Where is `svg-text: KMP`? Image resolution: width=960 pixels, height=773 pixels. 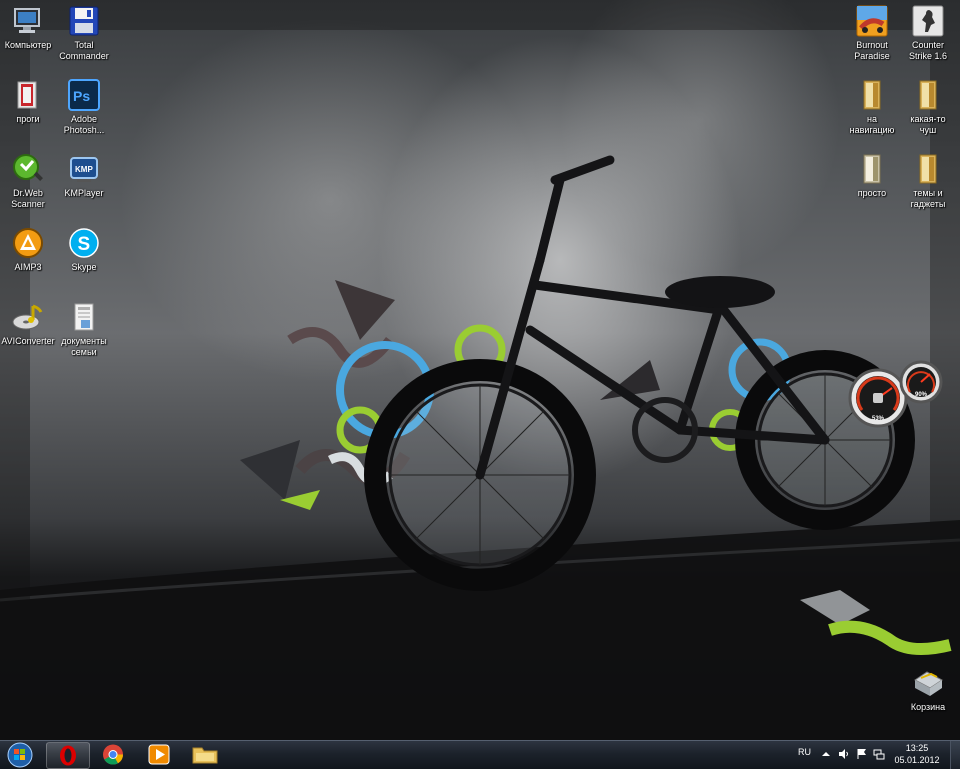
svg-text: KMP is located at coordinates (84, 169).